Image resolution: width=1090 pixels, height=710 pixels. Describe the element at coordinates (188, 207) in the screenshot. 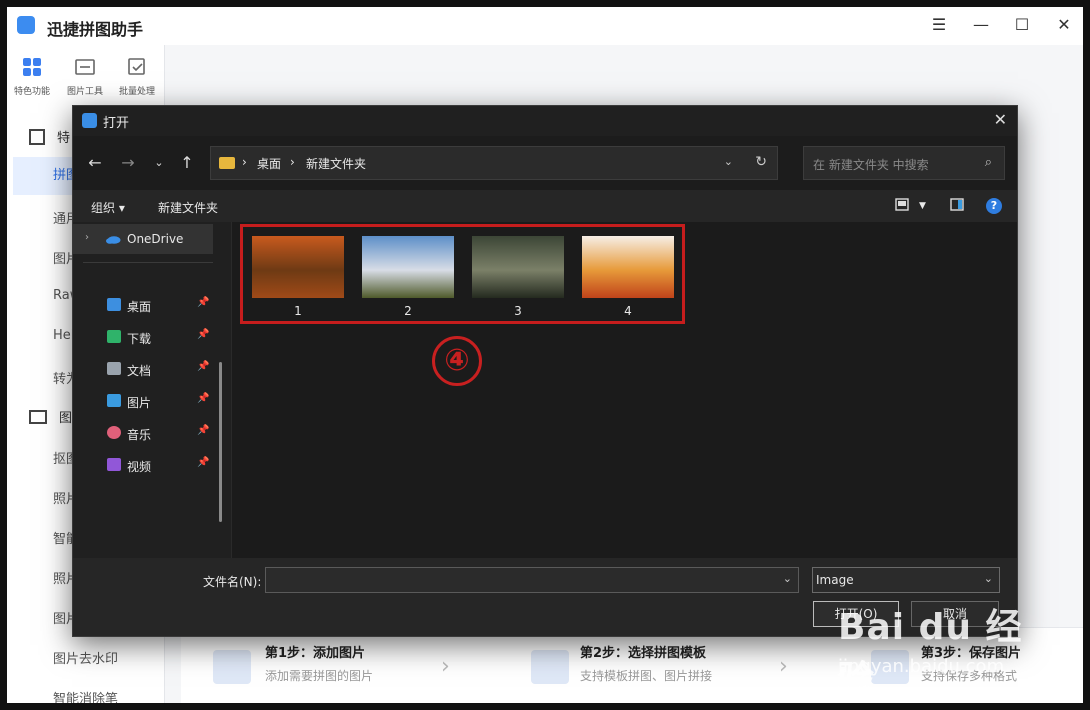

I see `new-folder-button: 新建文件夹` at that location.